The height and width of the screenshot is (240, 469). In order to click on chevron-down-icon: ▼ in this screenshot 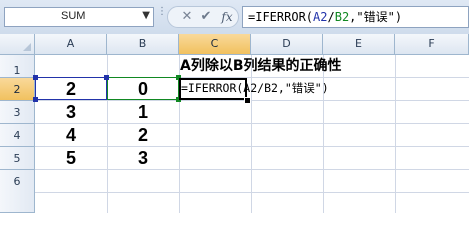, I will do `click(146, 15)`.